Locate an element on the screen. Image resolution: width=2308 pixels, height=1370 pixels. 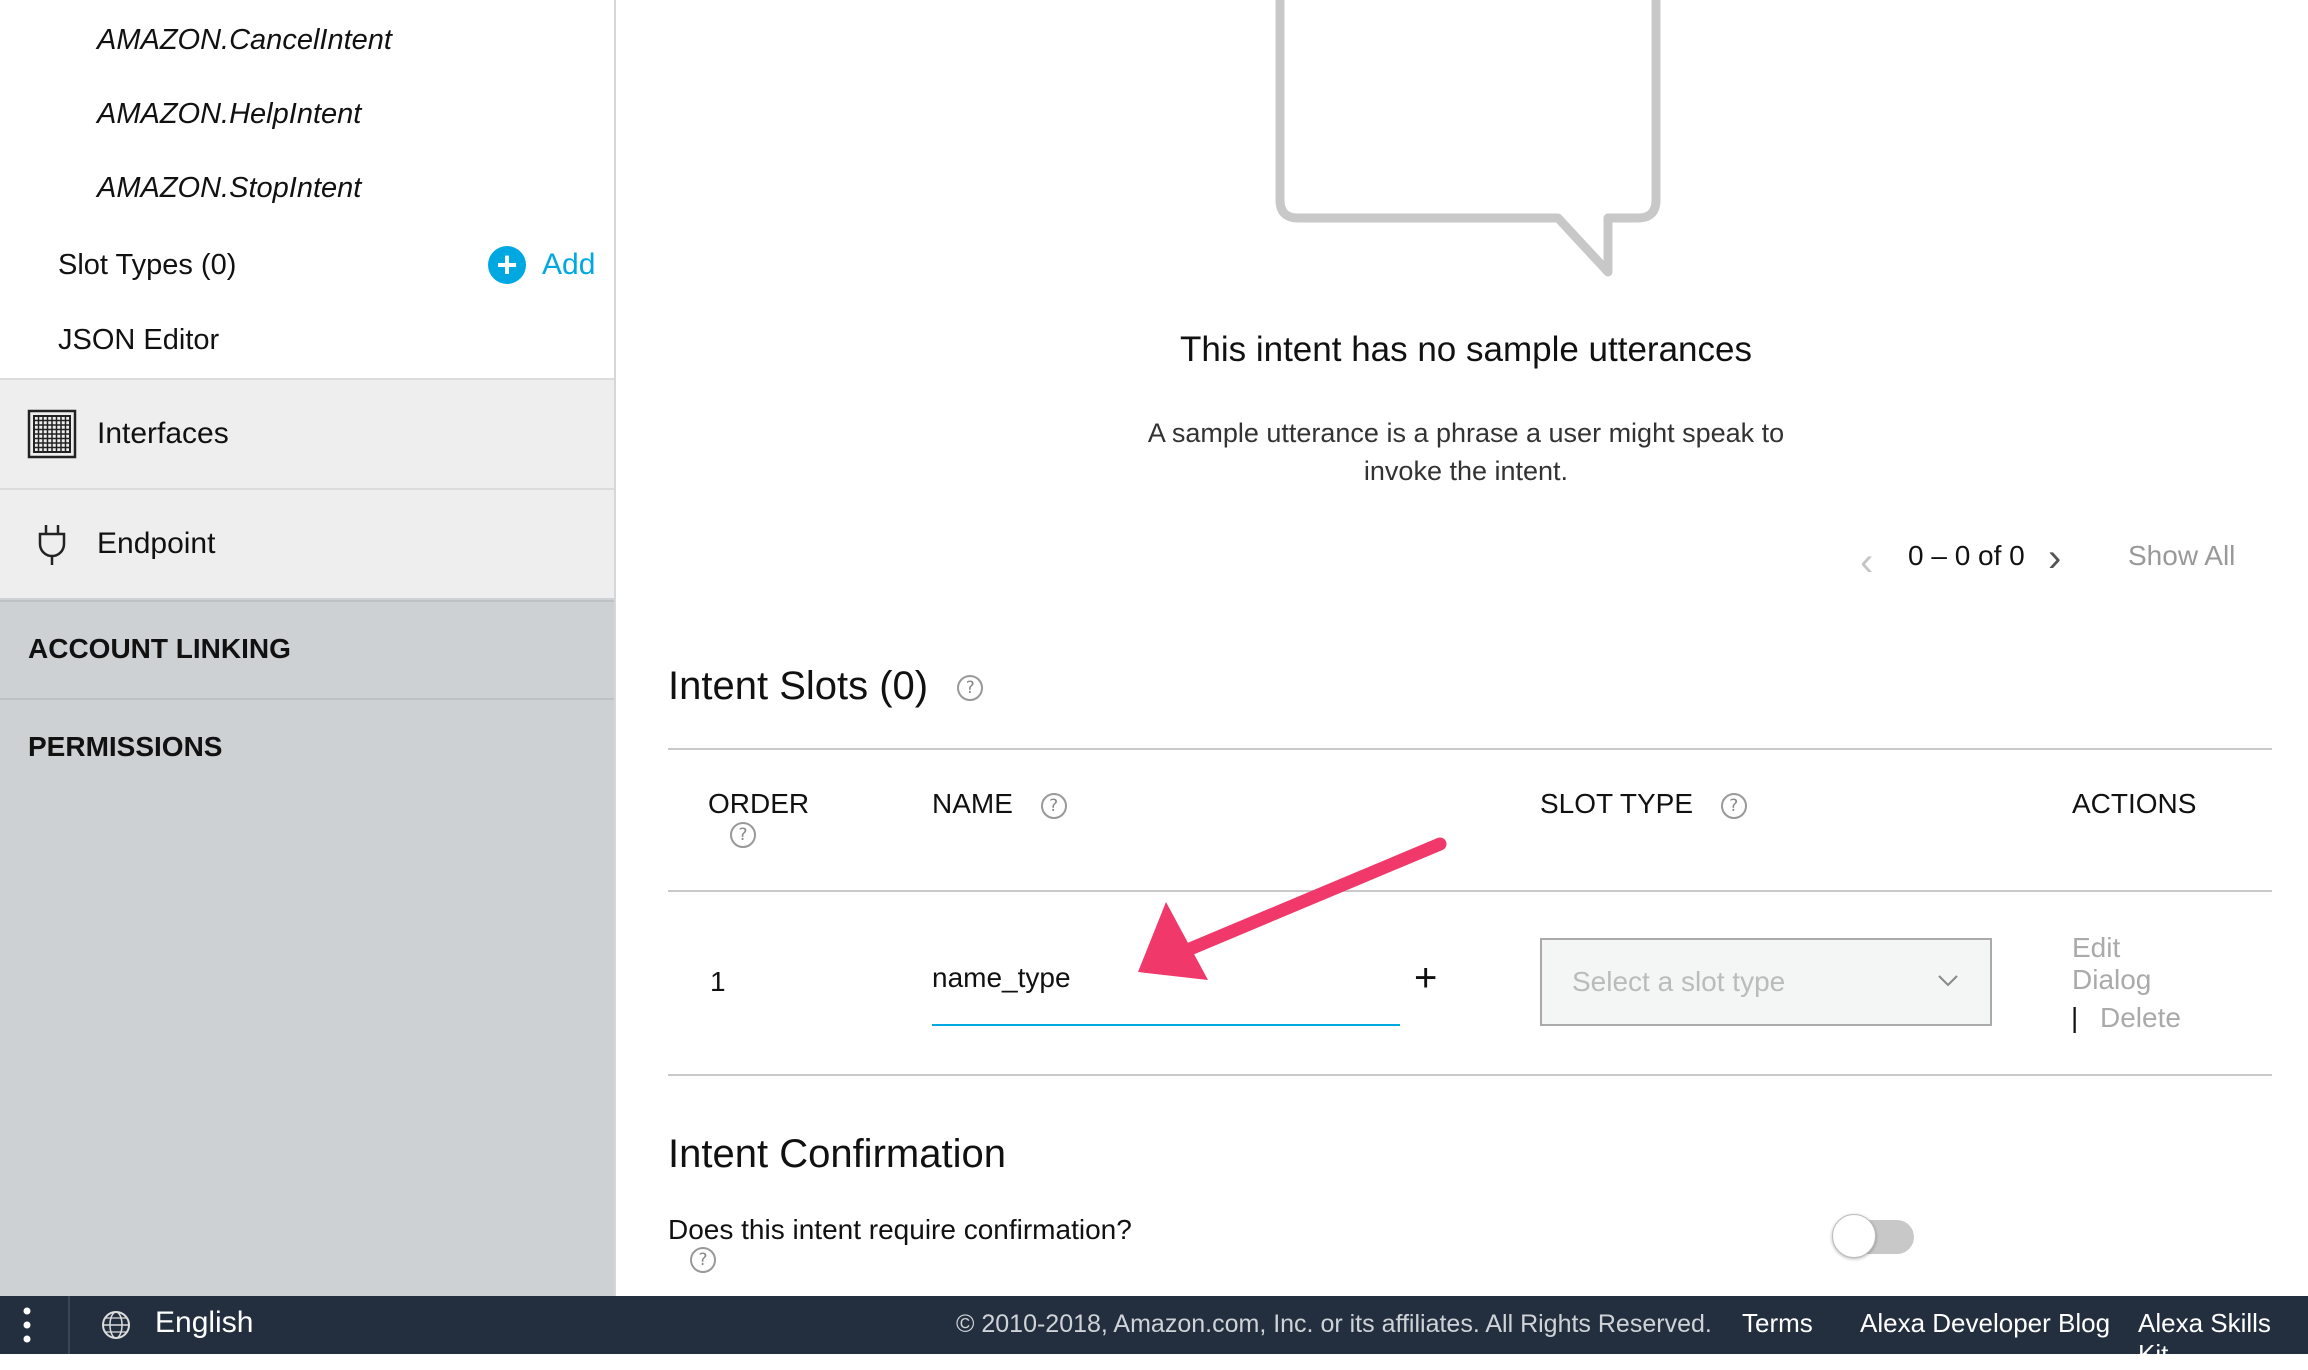
column-header-label: ORDER is located at coordinates (759, 803).